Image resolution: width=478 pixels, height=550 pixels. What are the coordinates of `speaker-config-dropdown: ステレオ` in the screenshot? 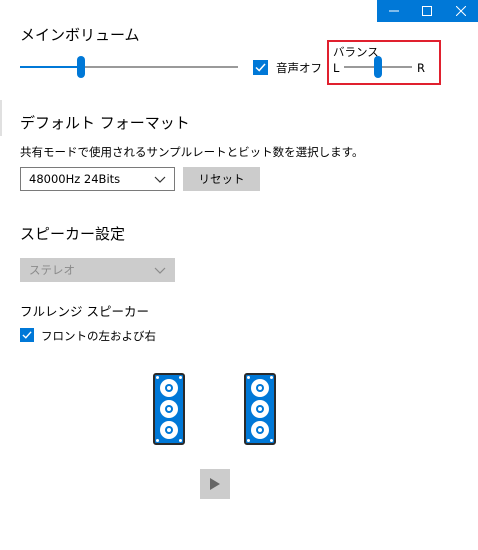 It's located at (97, 270).